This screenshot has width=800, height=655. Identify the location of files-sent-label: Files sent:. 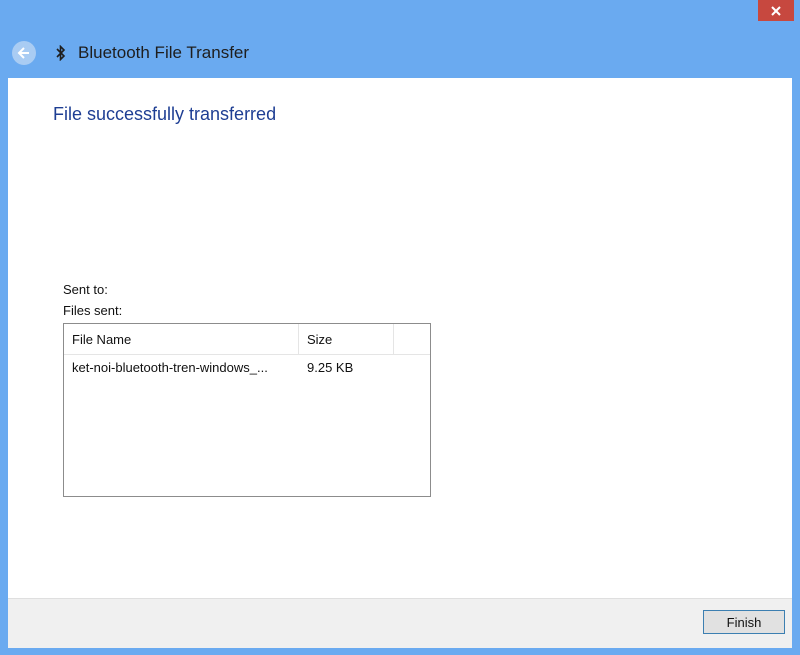
(93, 310).